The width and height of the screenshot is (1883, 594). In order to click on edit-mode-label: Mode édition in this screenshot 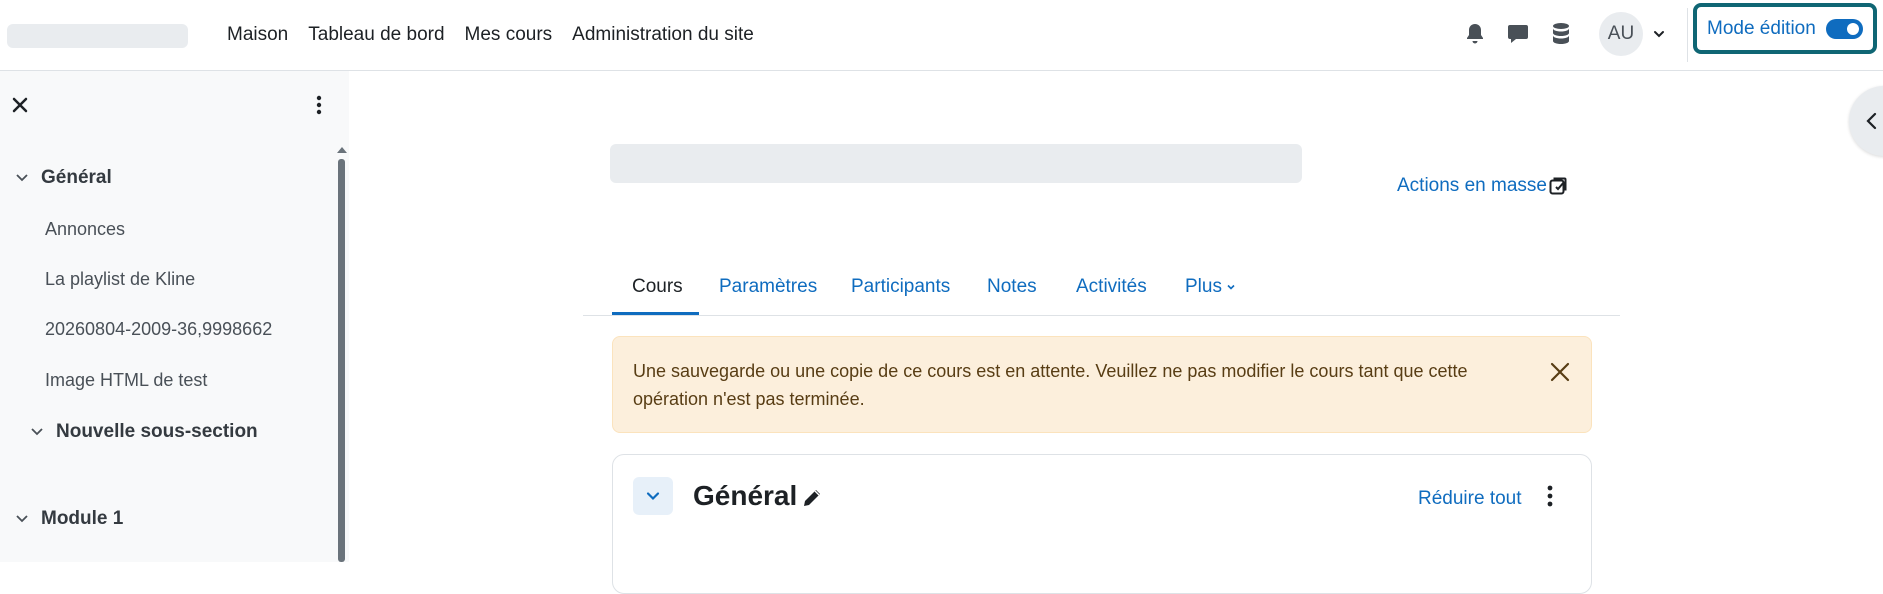, I will do `click(1761, 28)`.